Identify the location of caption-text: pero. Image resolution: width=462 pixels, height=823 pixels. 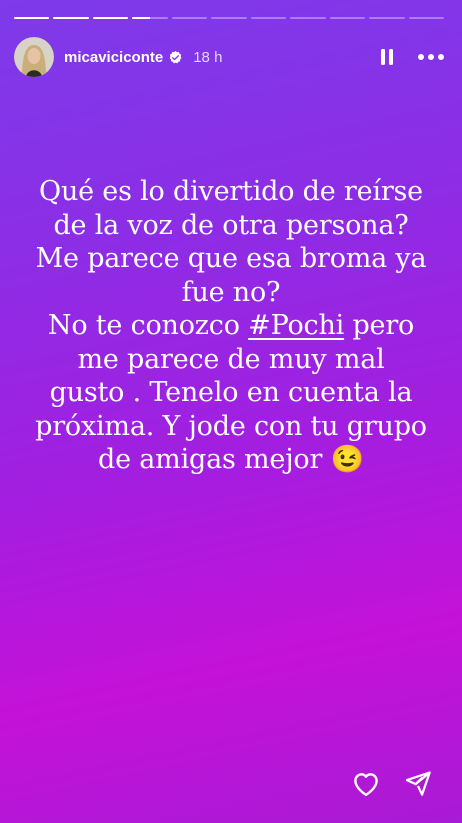
(379, 325).